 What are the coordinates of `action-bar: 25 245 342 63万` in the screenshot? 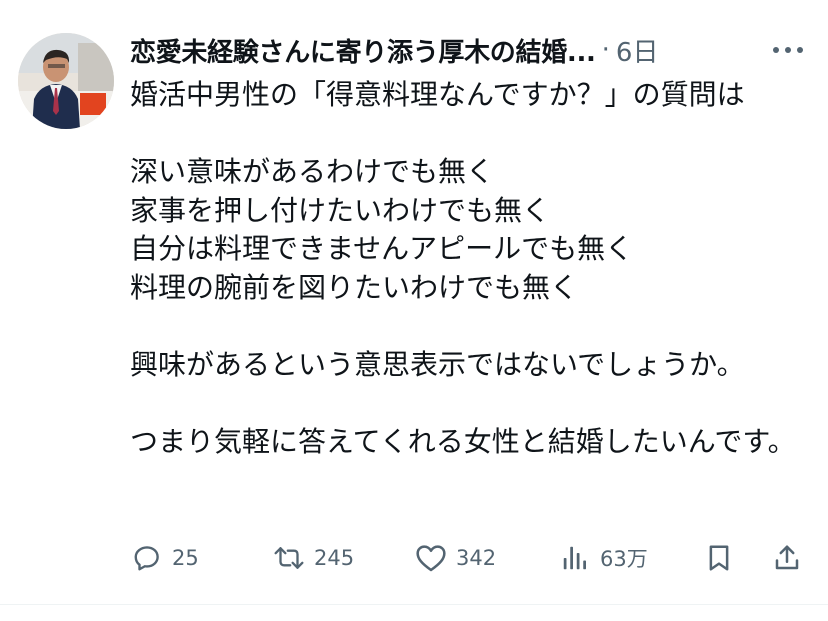 It's located at (470, 558).